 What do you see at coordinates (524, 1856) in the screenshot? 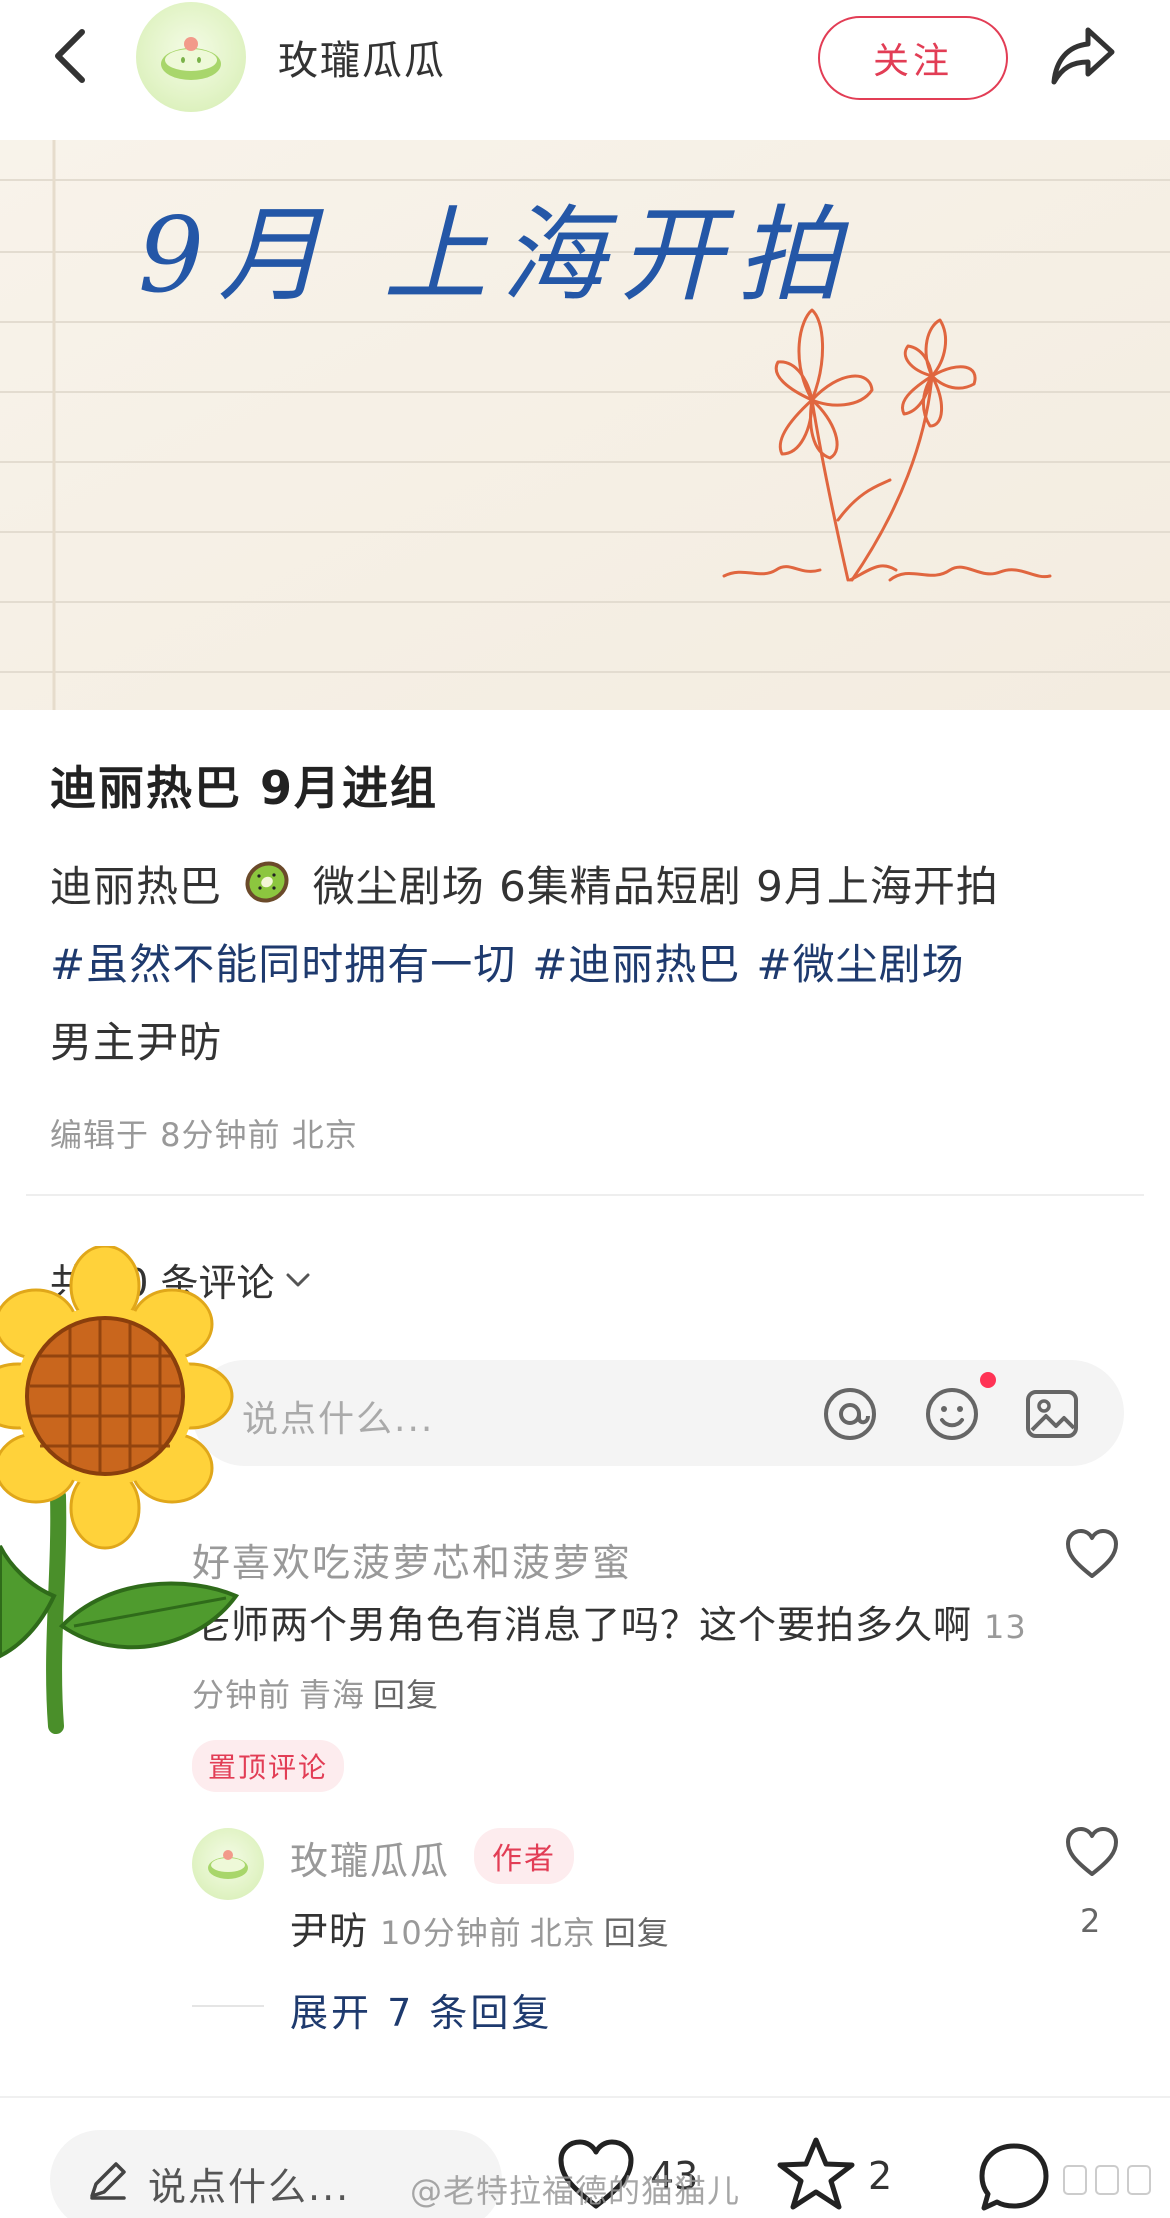
I see `author-badge: 作者` at bounding box center [524, 1856].